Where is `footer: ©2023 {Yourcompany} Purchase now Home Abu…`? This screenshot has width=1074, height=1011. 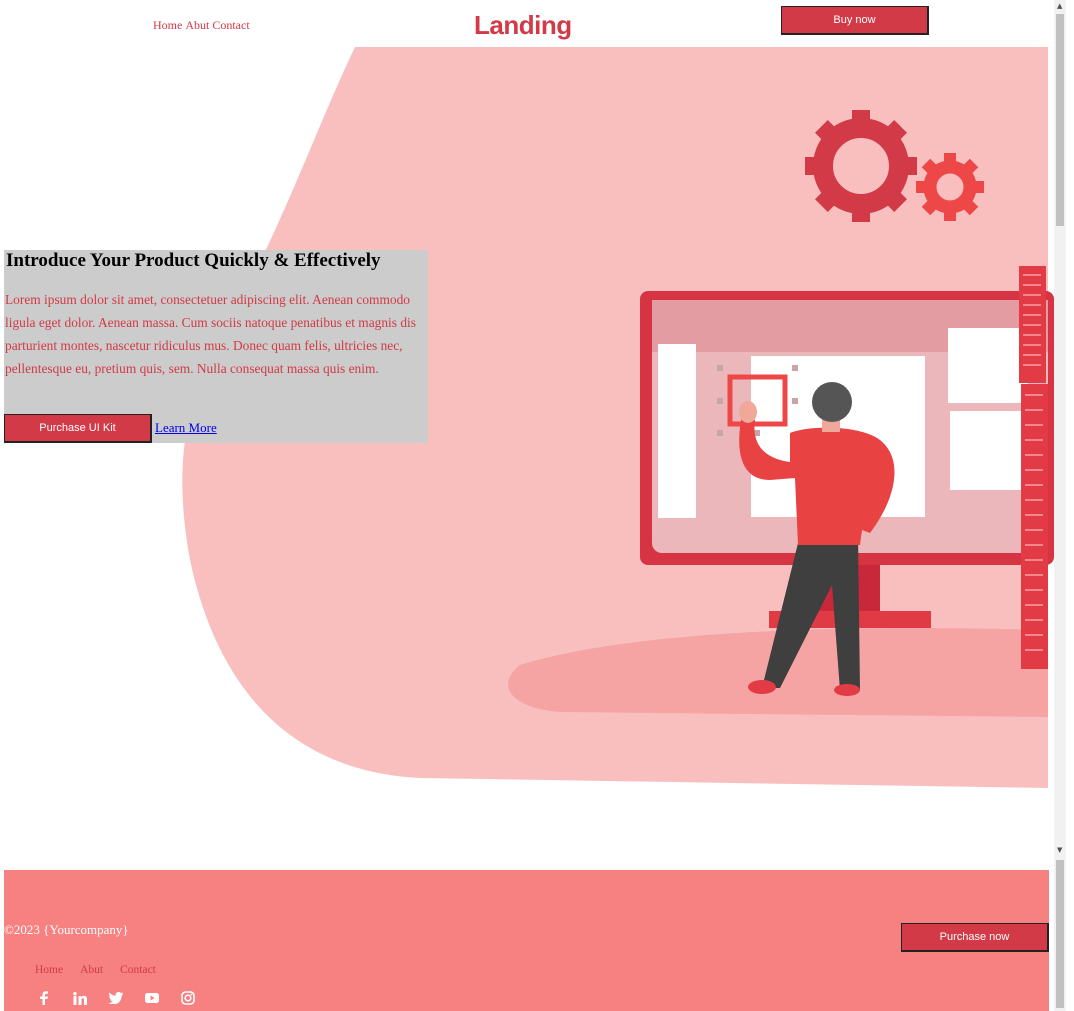 footer: ©2023 {Yourcompany} Purchase now Home Abu… is located at coordinates (526, 940).